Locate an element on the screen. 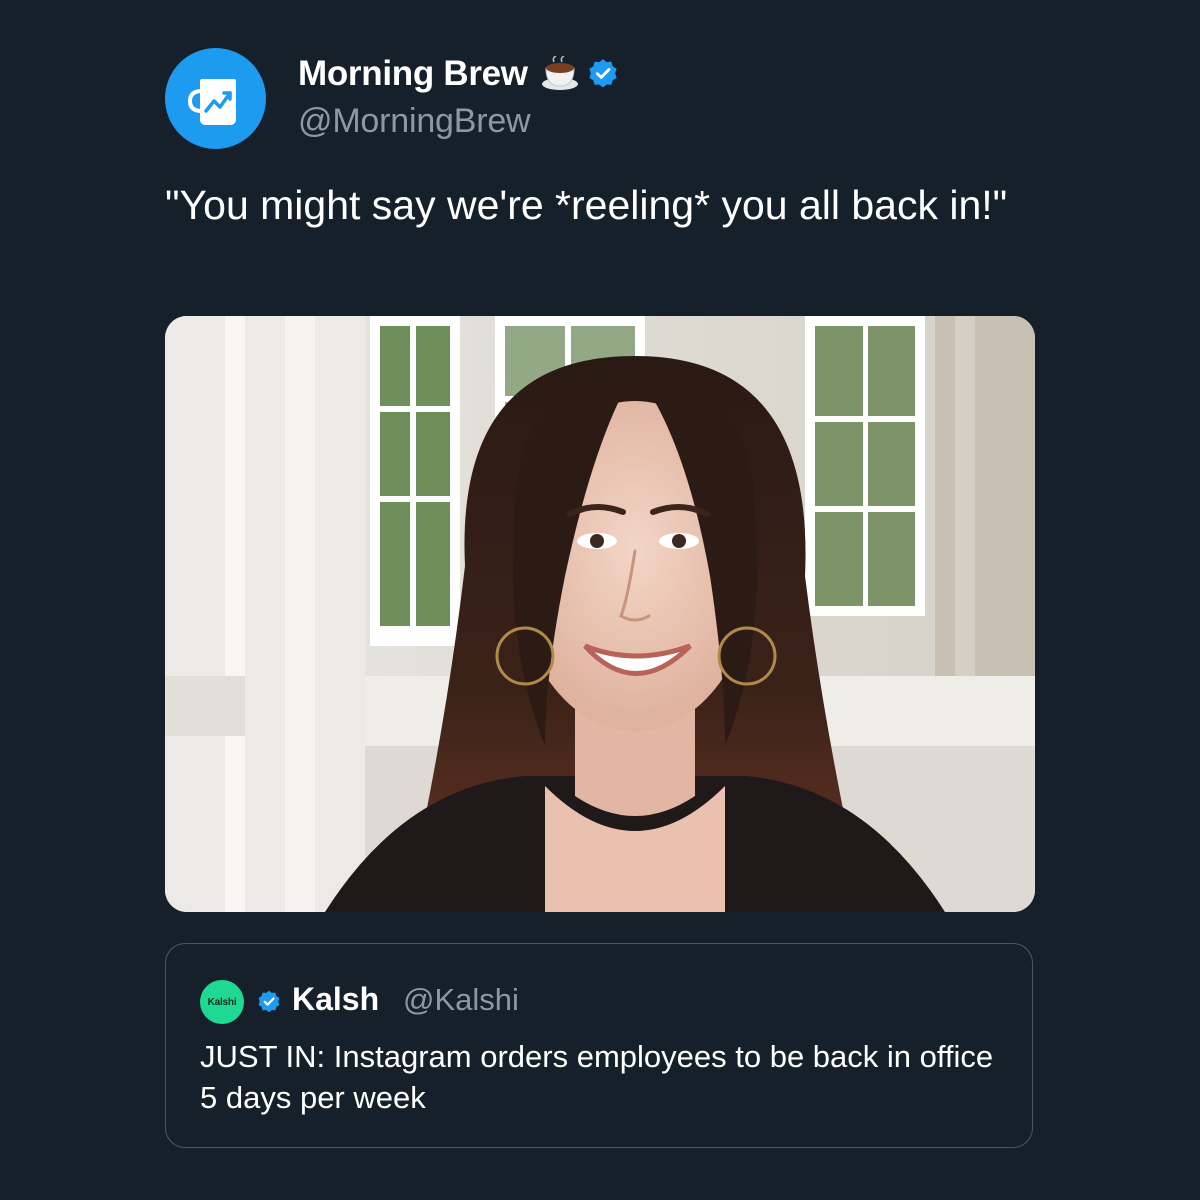 This screenshot has height=1200, width=1200. author-avatar is located at coordinates (215, 98).